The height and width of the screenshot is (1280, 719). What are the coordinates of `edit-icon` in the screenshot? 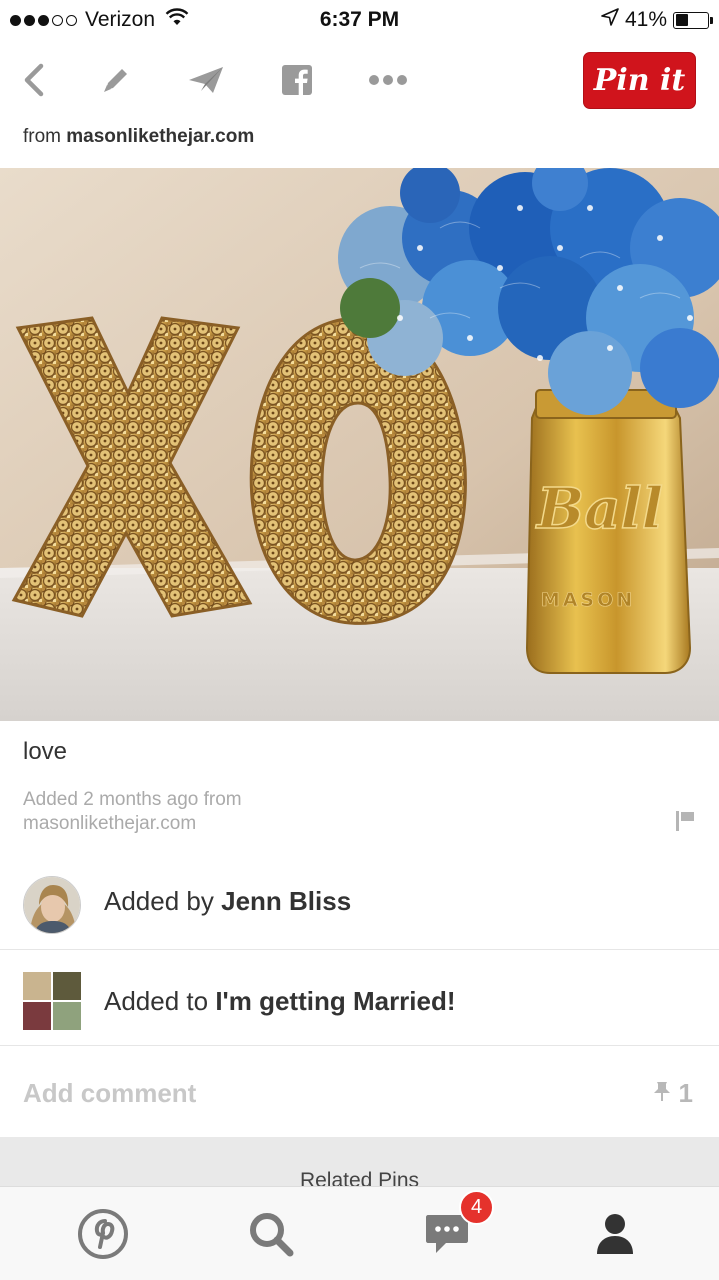 It's located at (116, 80).